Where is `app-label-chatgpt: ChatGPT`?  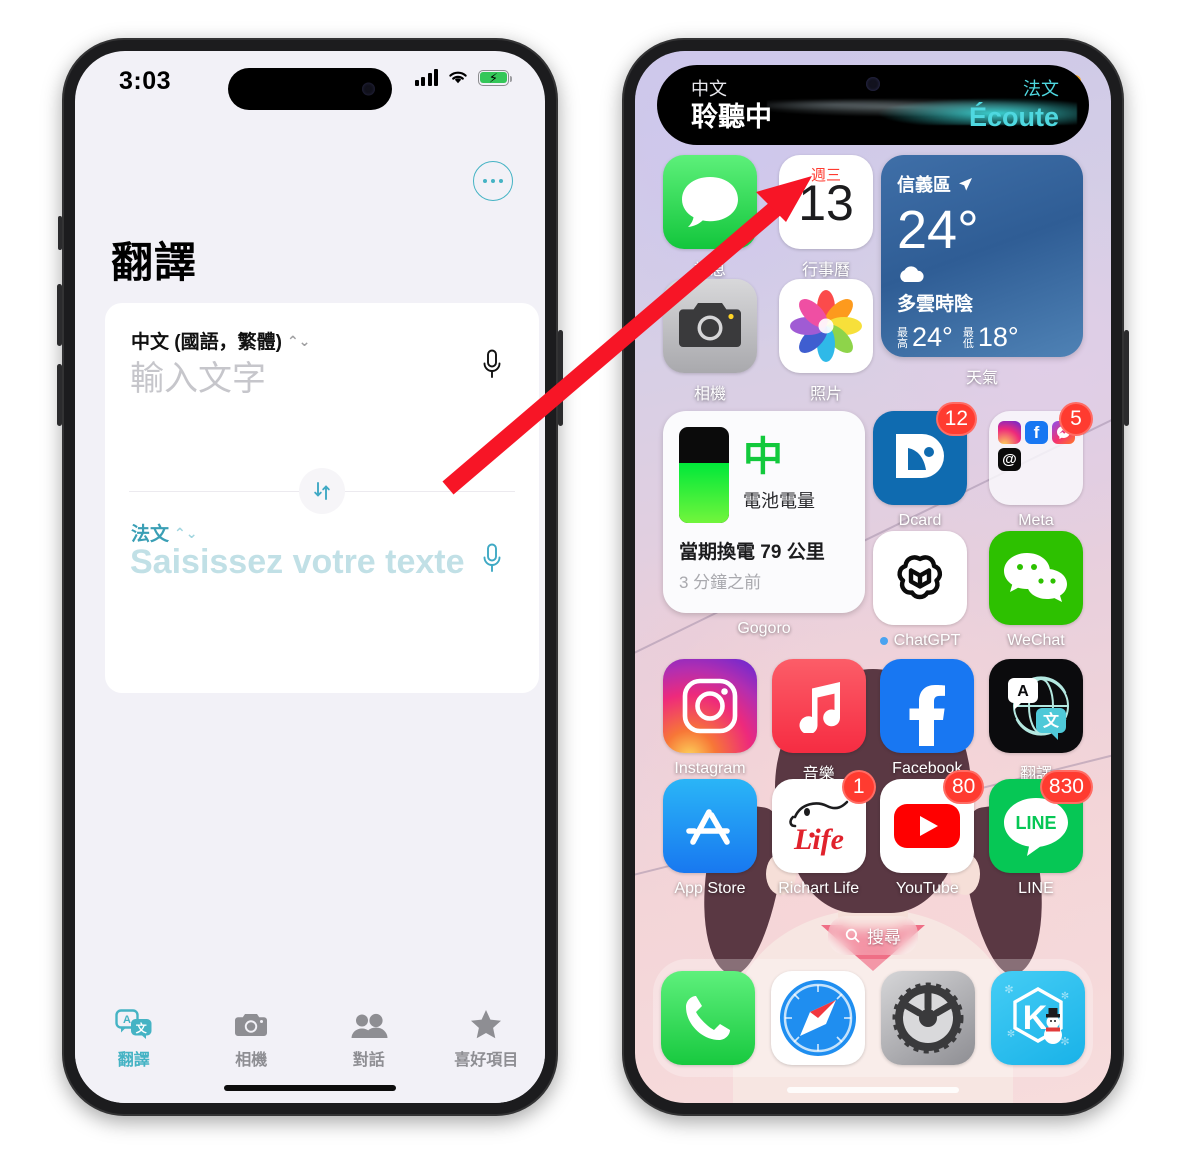 app-label-chatgpt: ChatGPT is located at coordinates (920, 641).